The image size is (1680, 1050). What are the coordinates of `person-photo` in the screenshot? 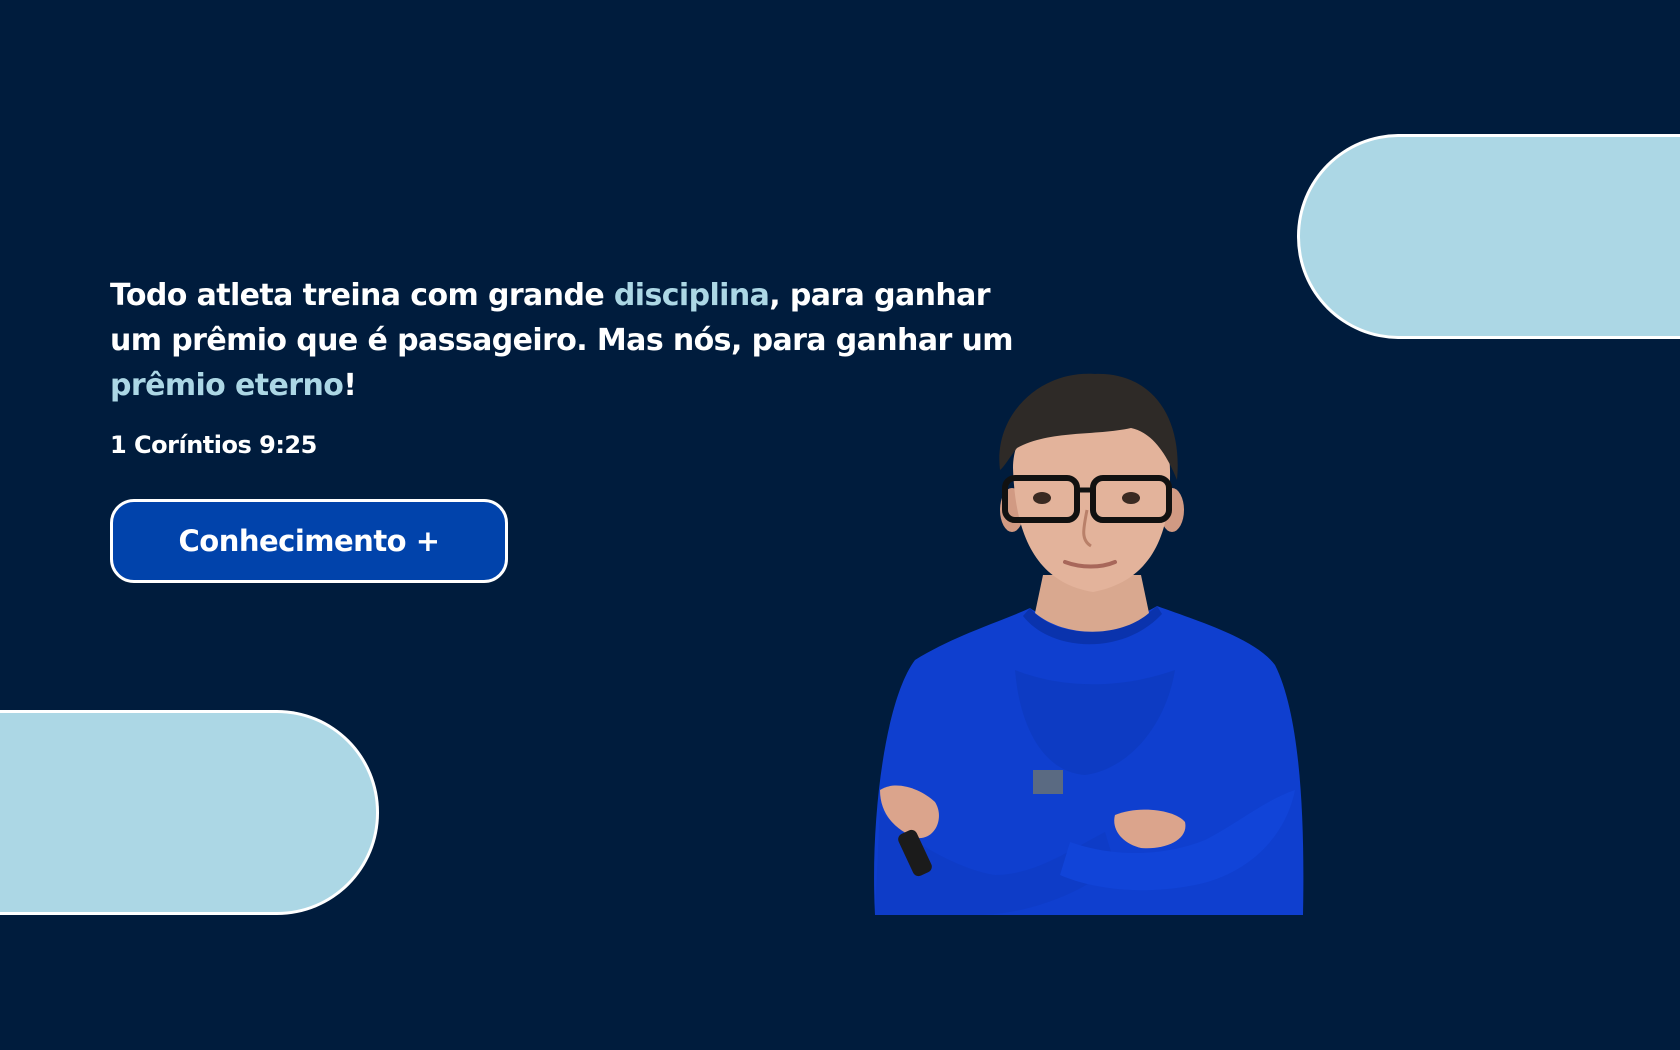 It's located at (1087, 642).